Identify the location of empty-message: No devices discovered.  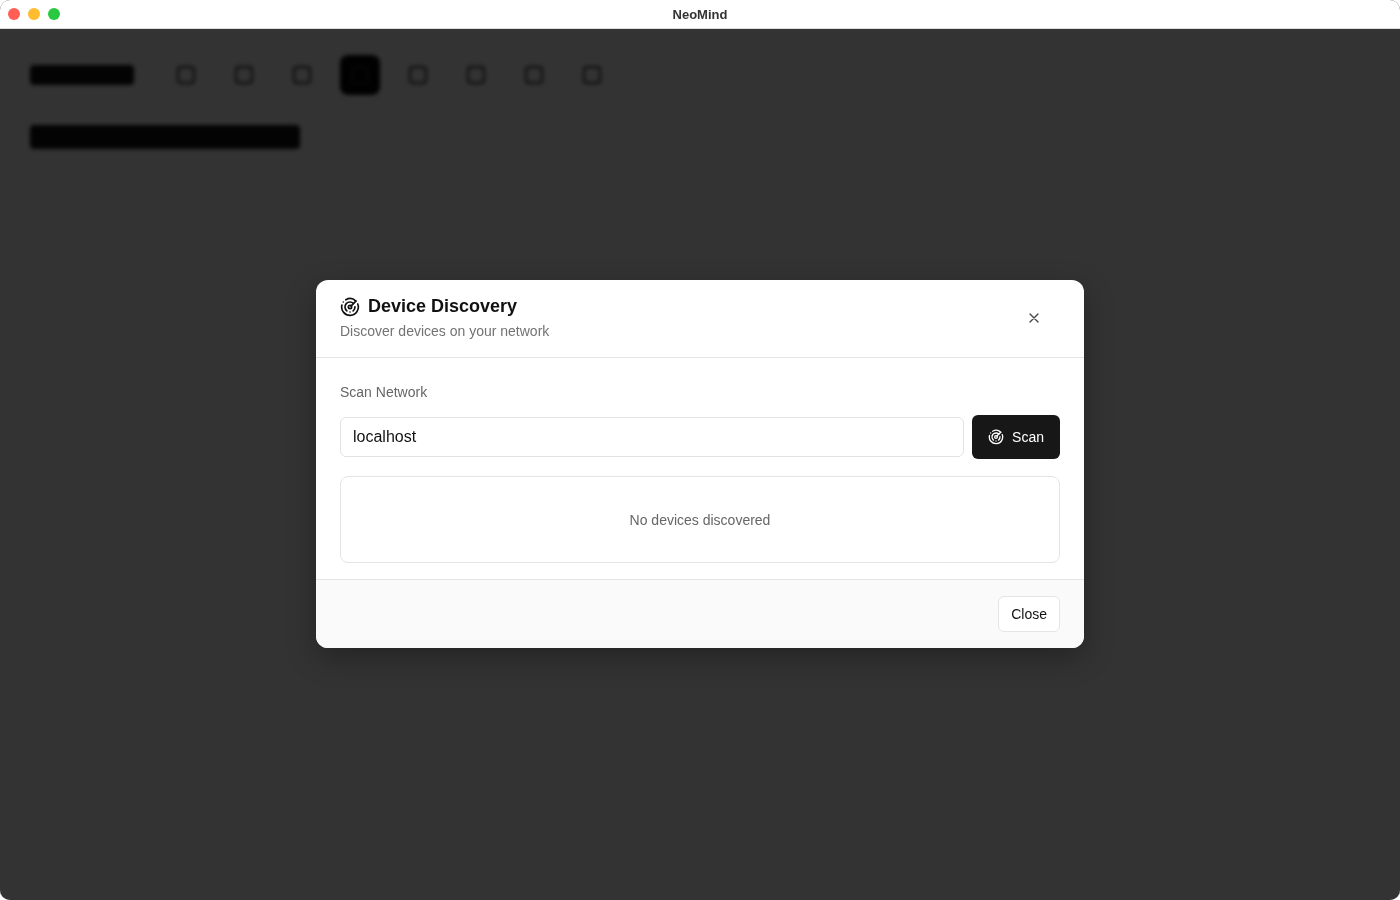
(700, 519).